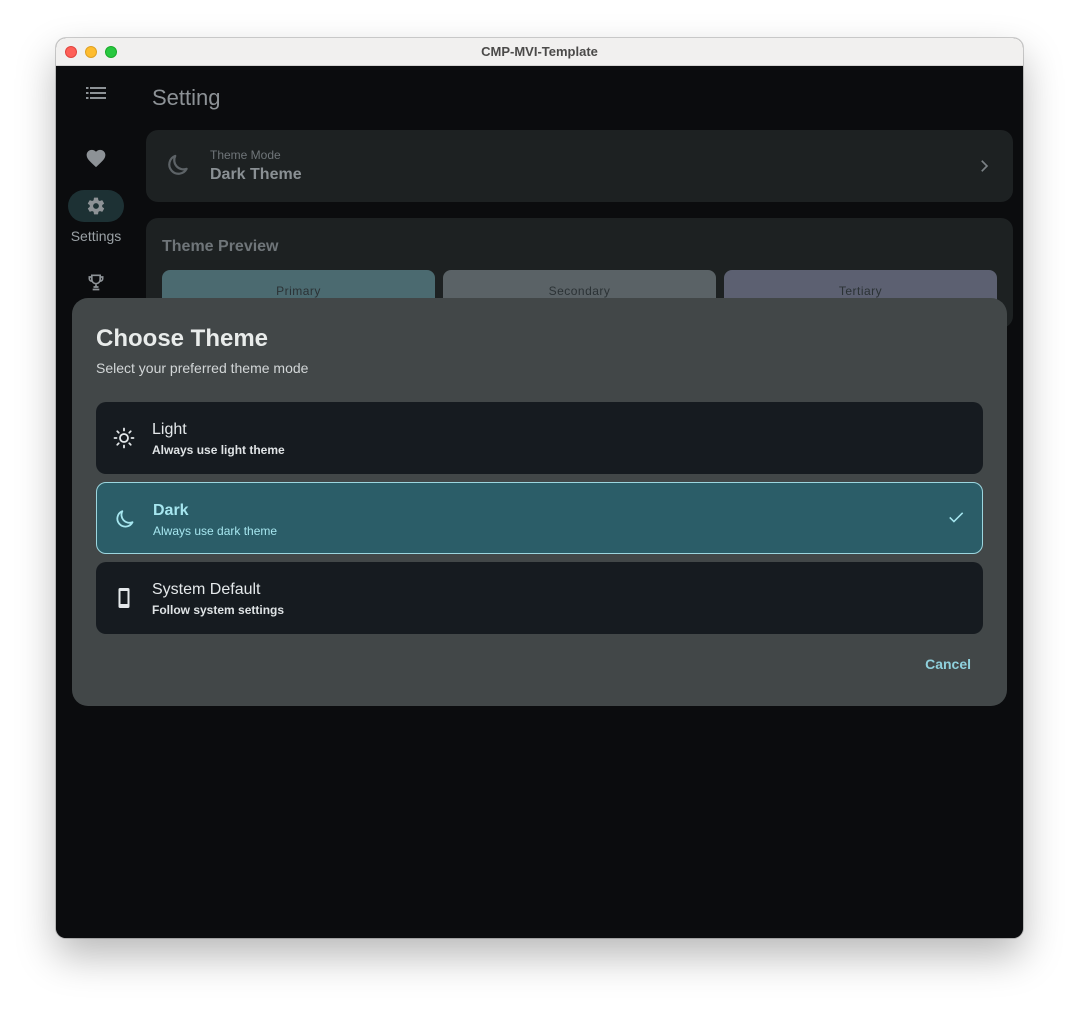 The image size is (1079, 1012). I want to click on title-bar: CMP-MVI-Template, so click(539, 52).